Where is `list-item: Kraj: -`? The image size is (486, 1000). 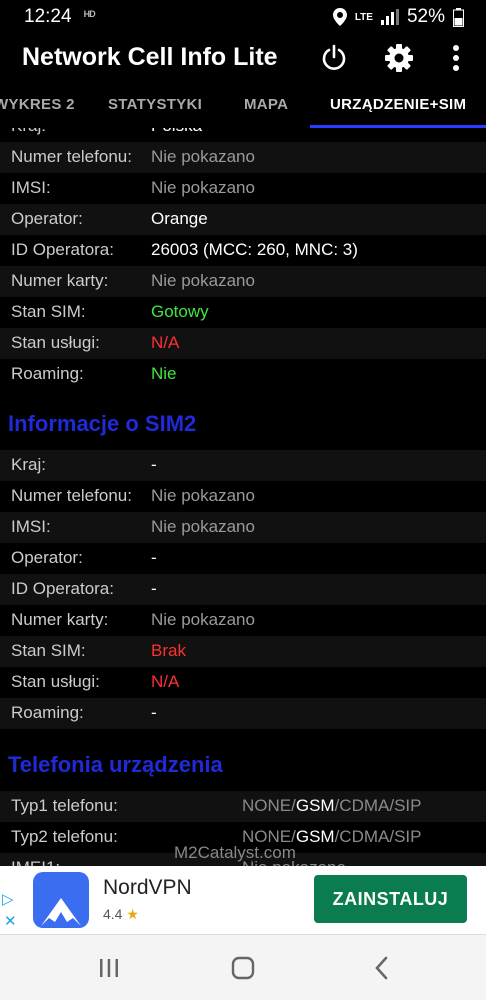
list-item: Kraj: - is located at coordinates (243, 465).